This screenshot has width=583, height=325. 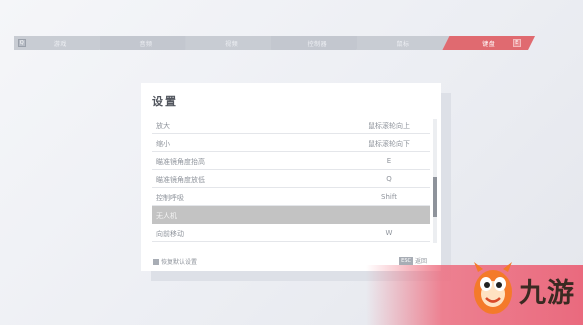 I want to click on tab-audio: 音频, so click(x=146, y=43).